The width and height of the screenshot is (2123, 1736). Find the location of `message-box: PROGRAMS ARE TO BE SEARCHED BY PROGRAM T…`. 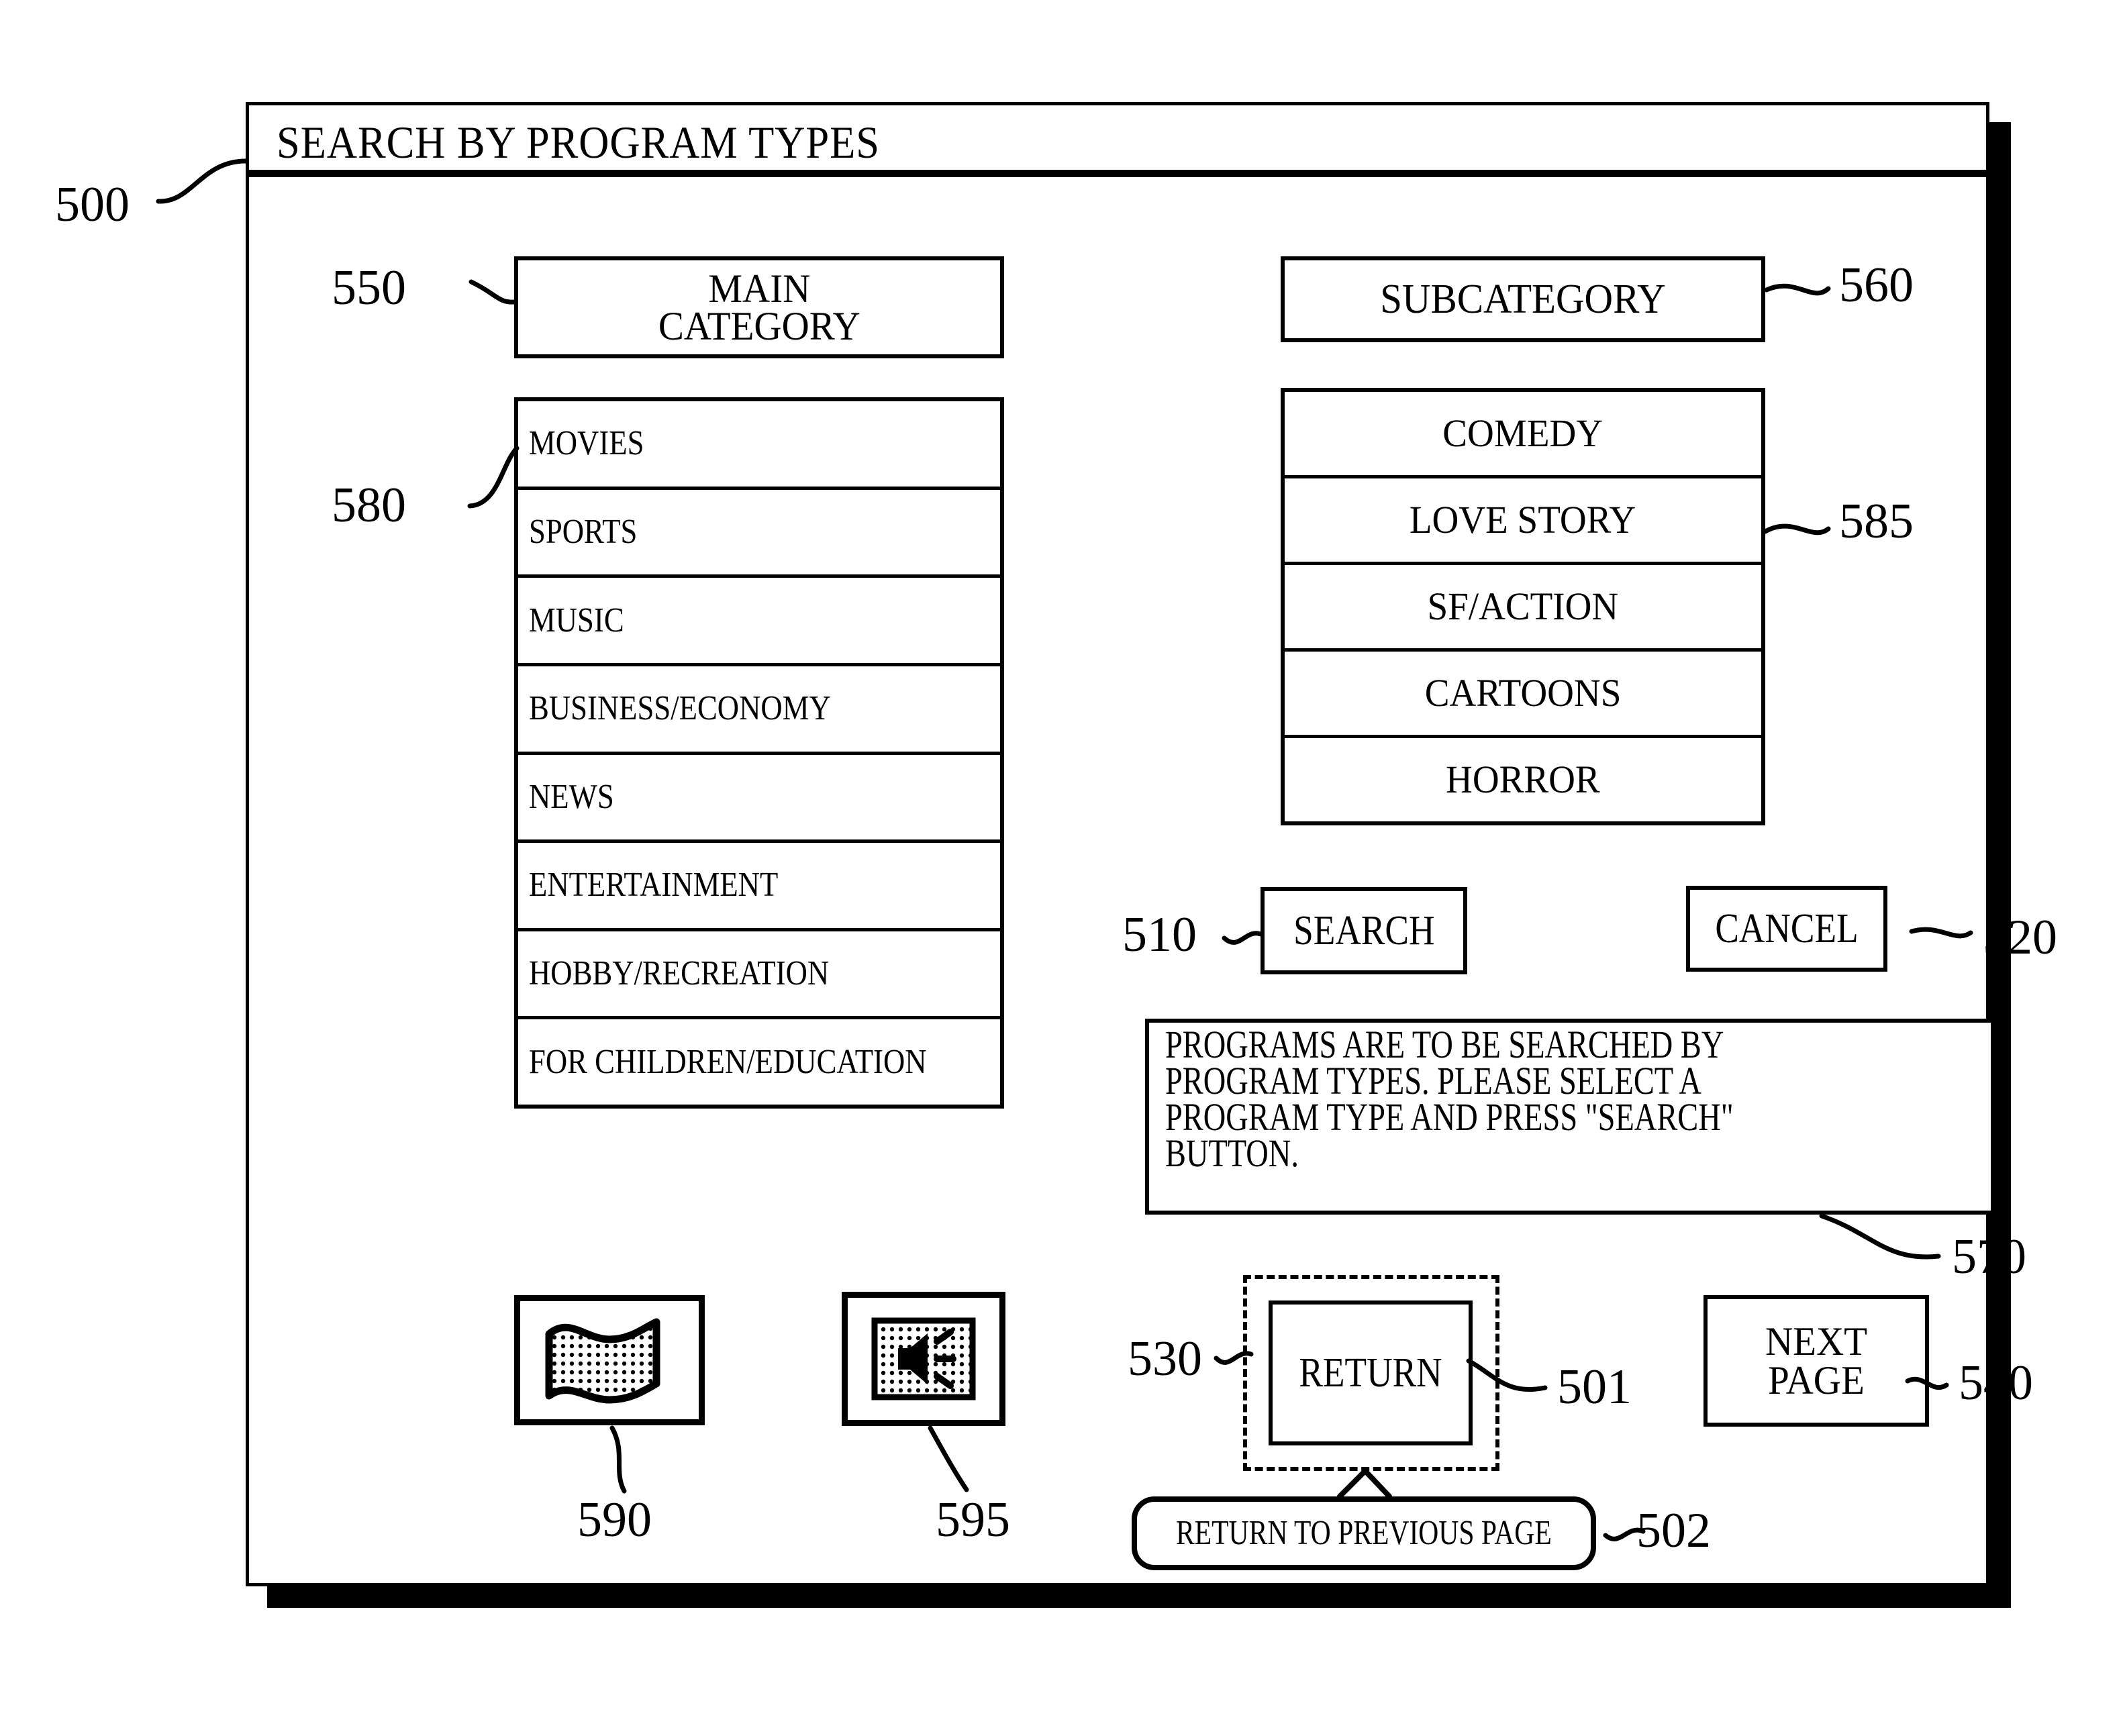

message-box: PROGRAMS ARE TO BE SEARCHED BY PROGRAM T… is located at coordinates (1570, 1117).